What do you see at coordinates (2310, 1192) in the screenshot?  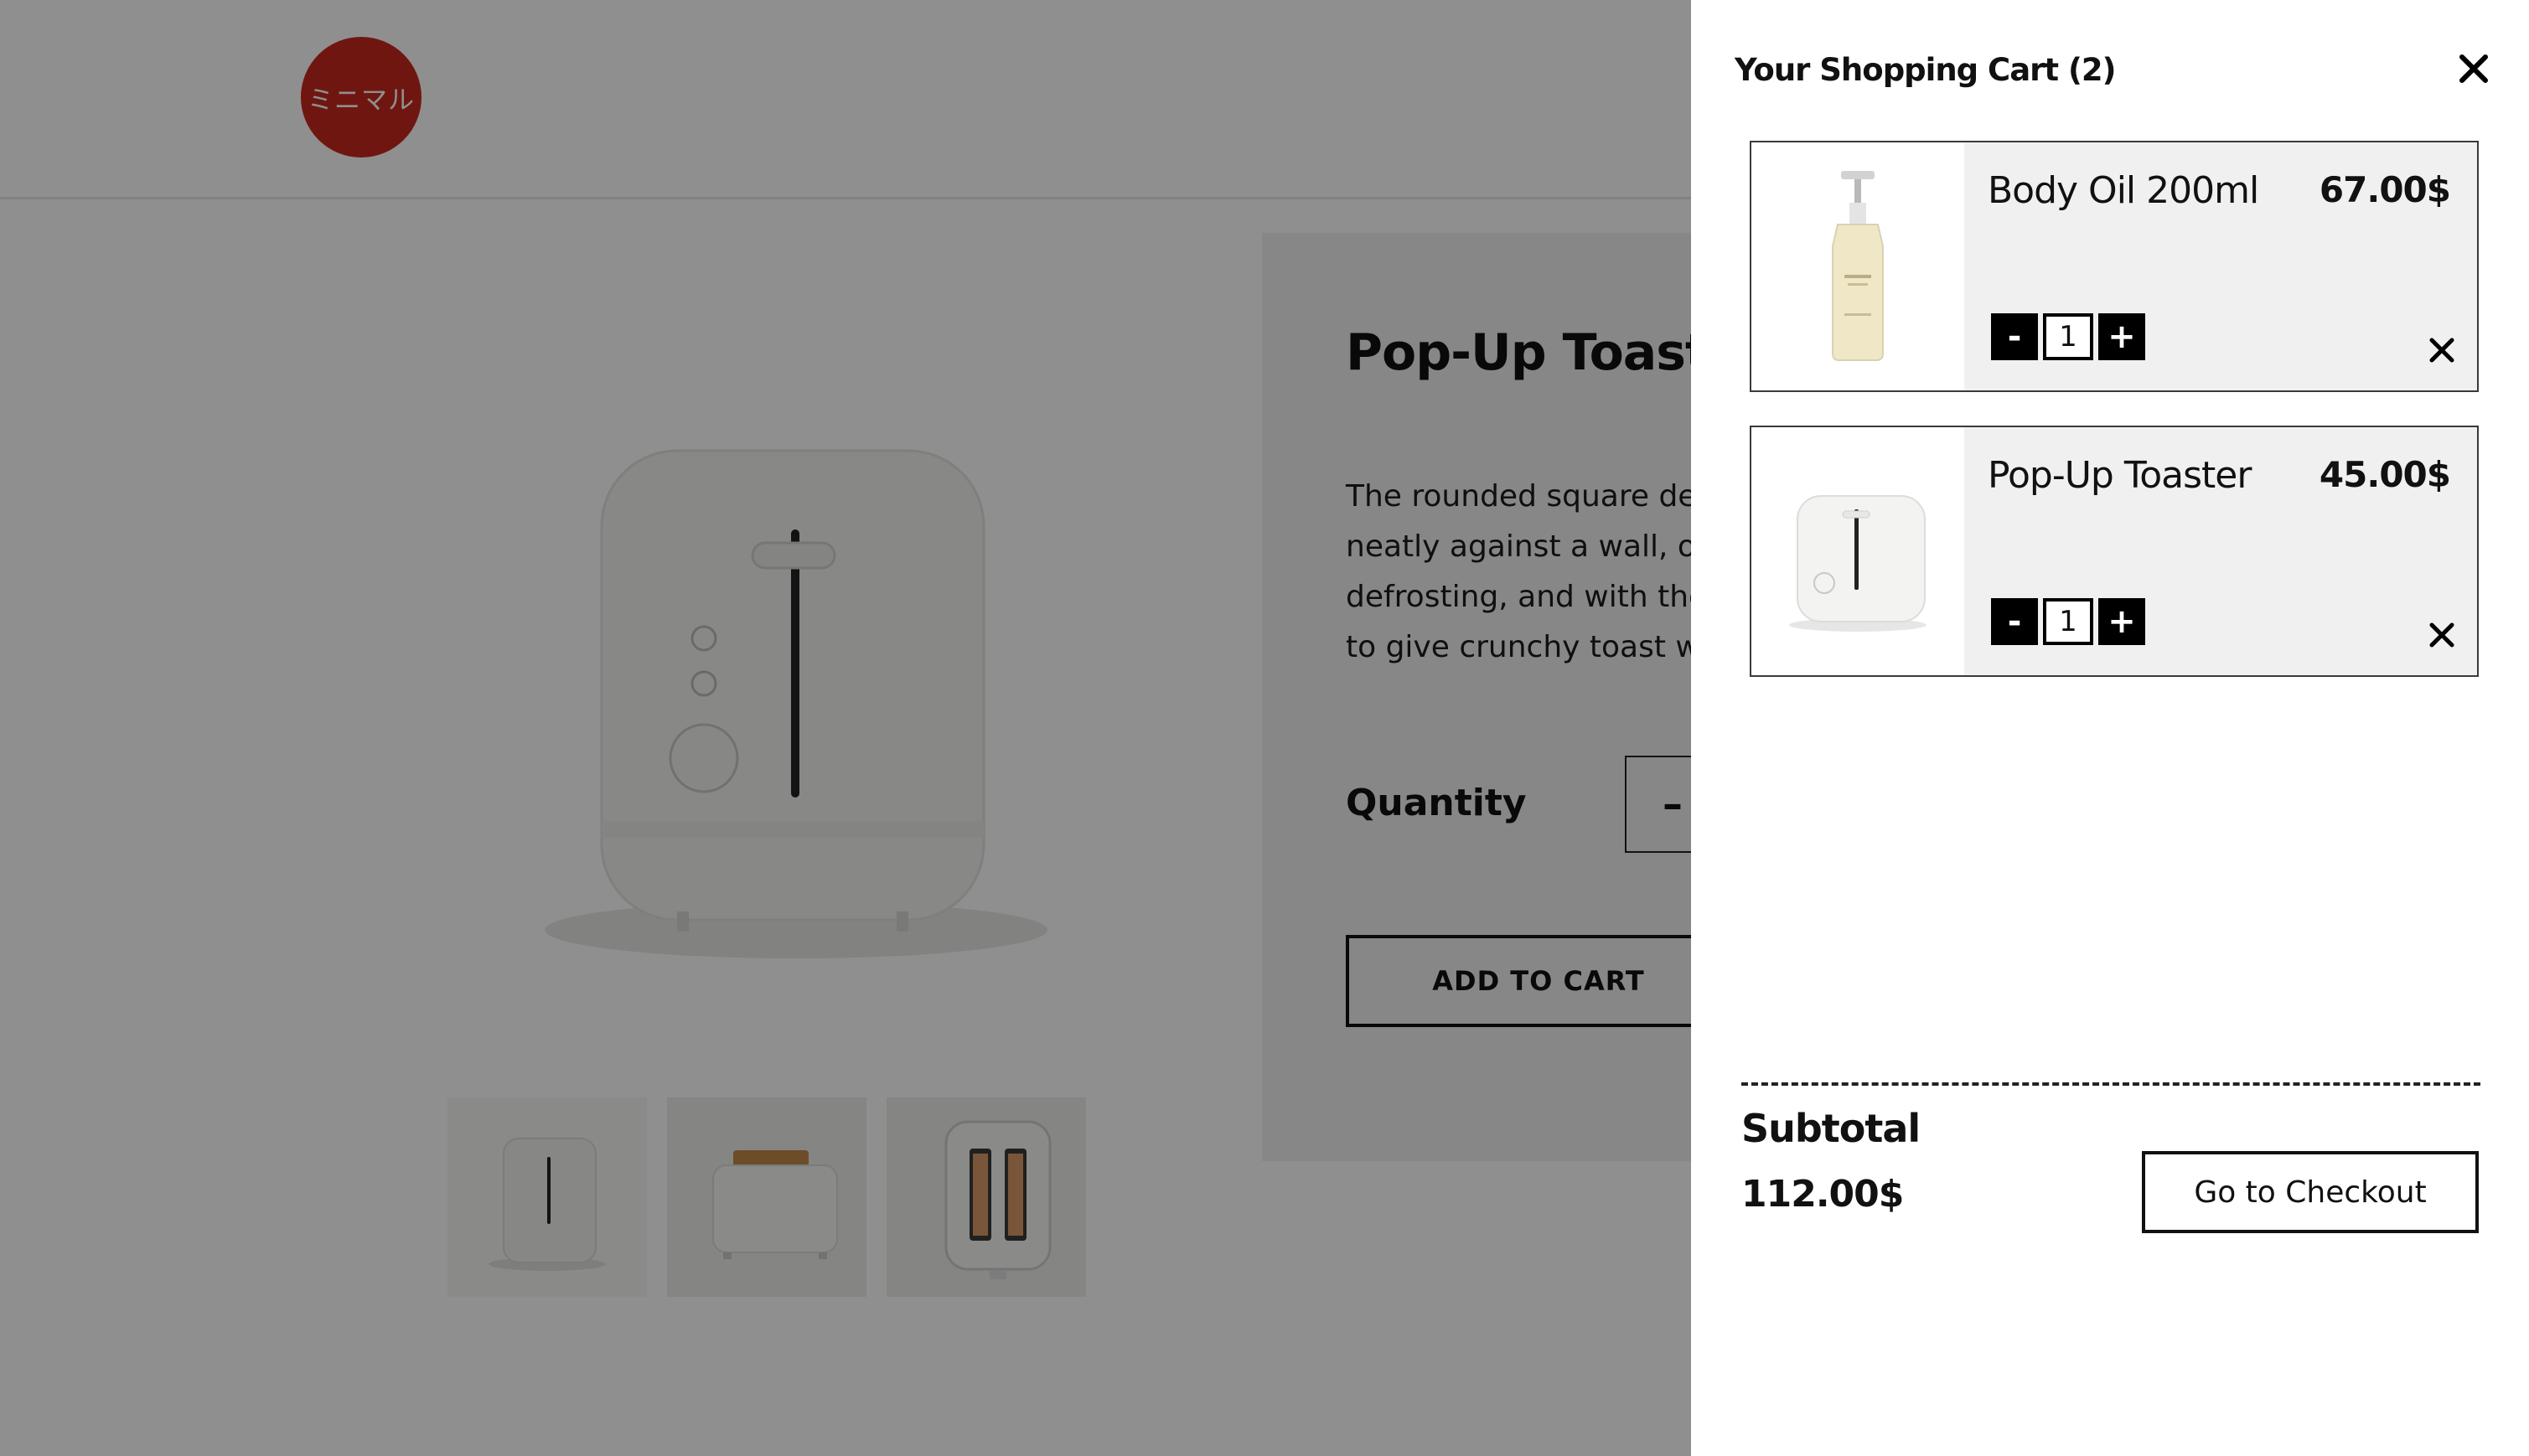 I see `checkout-button: Go to Checkout` at bounding box center [2310, 1192].